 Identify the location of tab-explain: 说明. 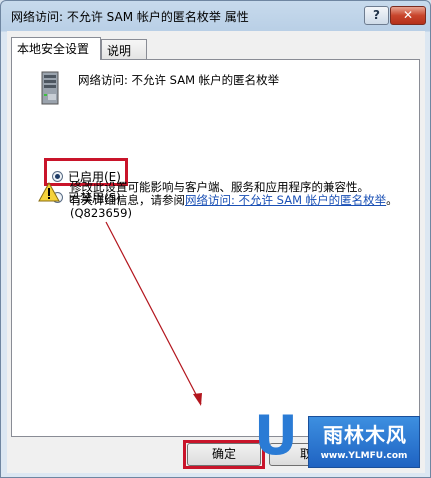
(124, 49).